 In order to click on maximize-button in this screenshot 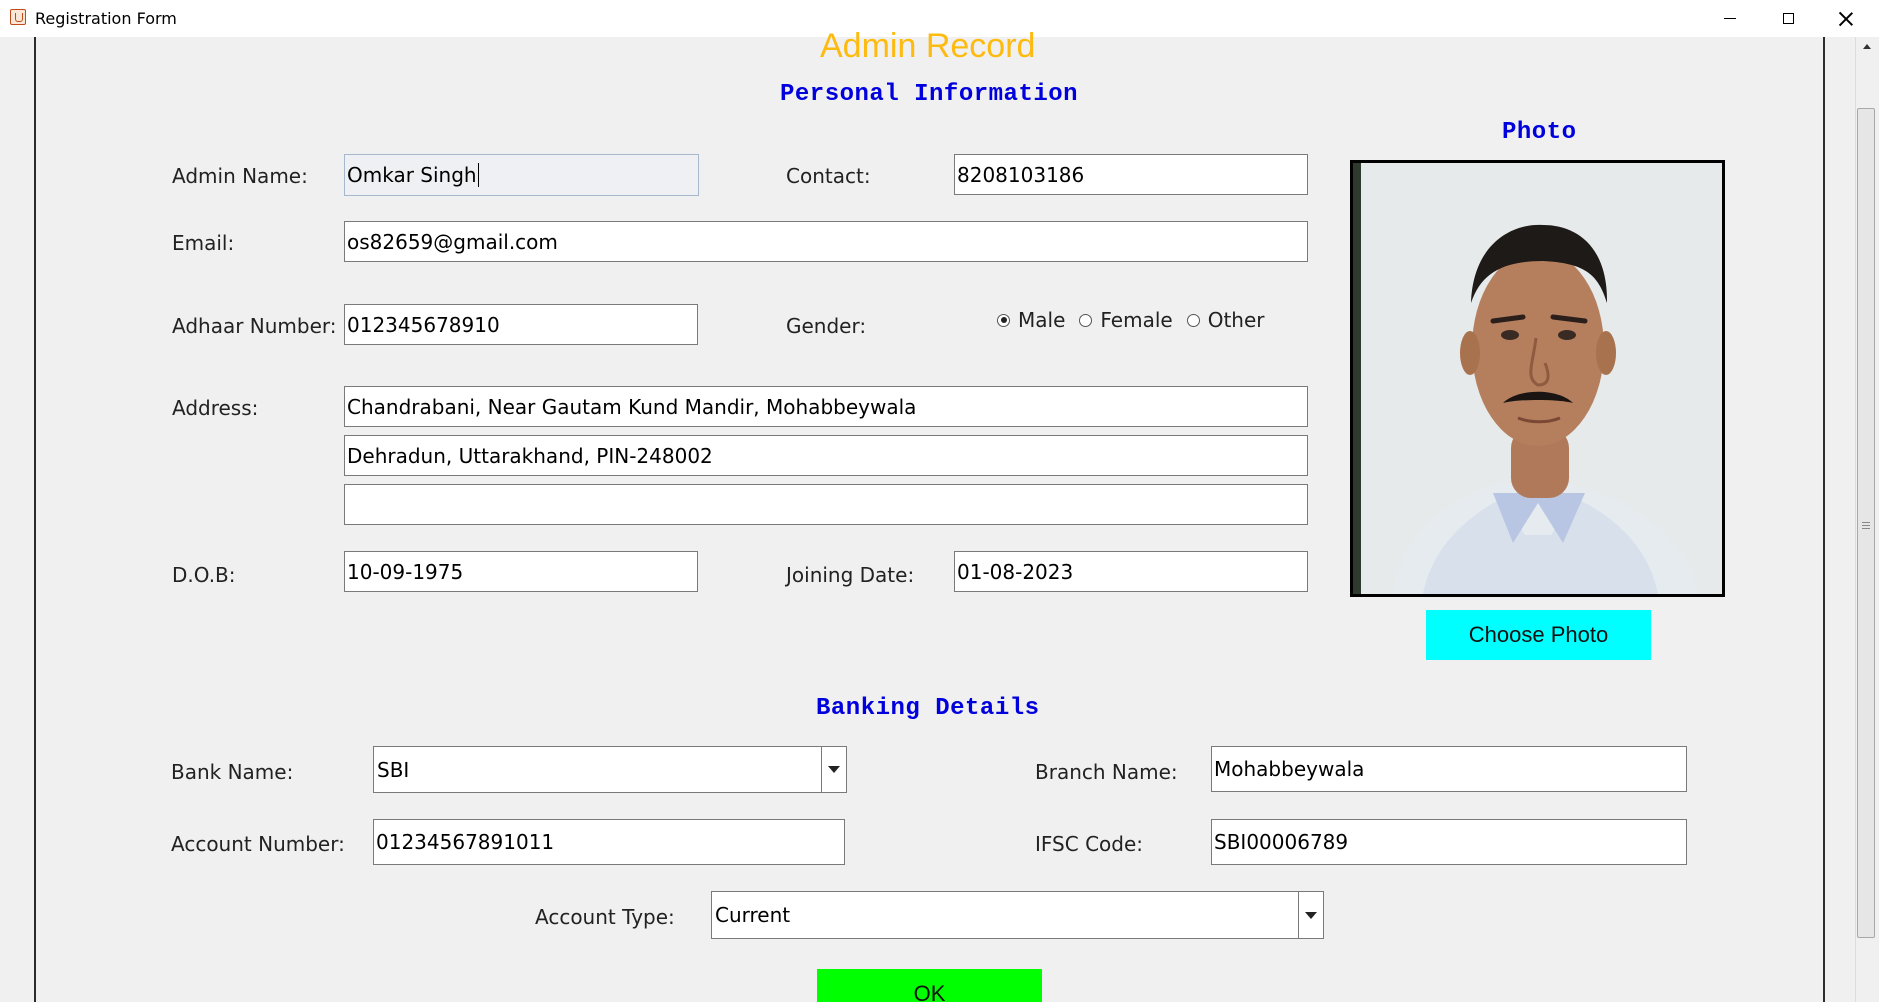, I will do `click(1788, 18)`.